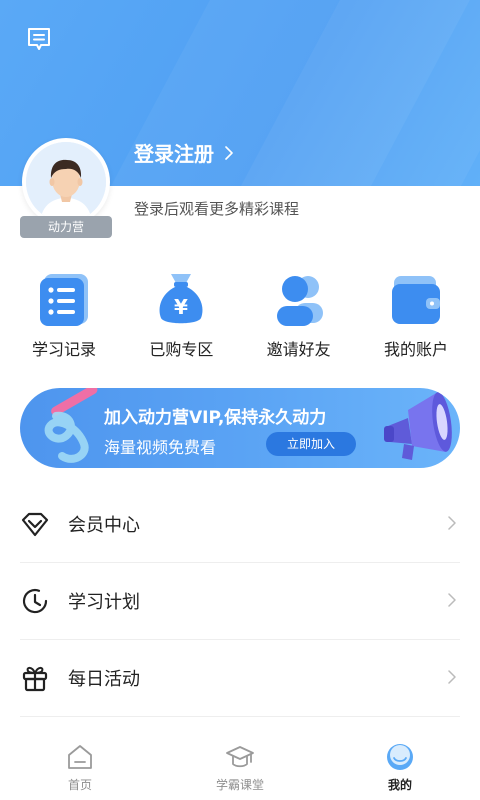 This screenshot has height=800, width=480. I want to click on tab-study-class: 学霸课堂, so click(240, 769).